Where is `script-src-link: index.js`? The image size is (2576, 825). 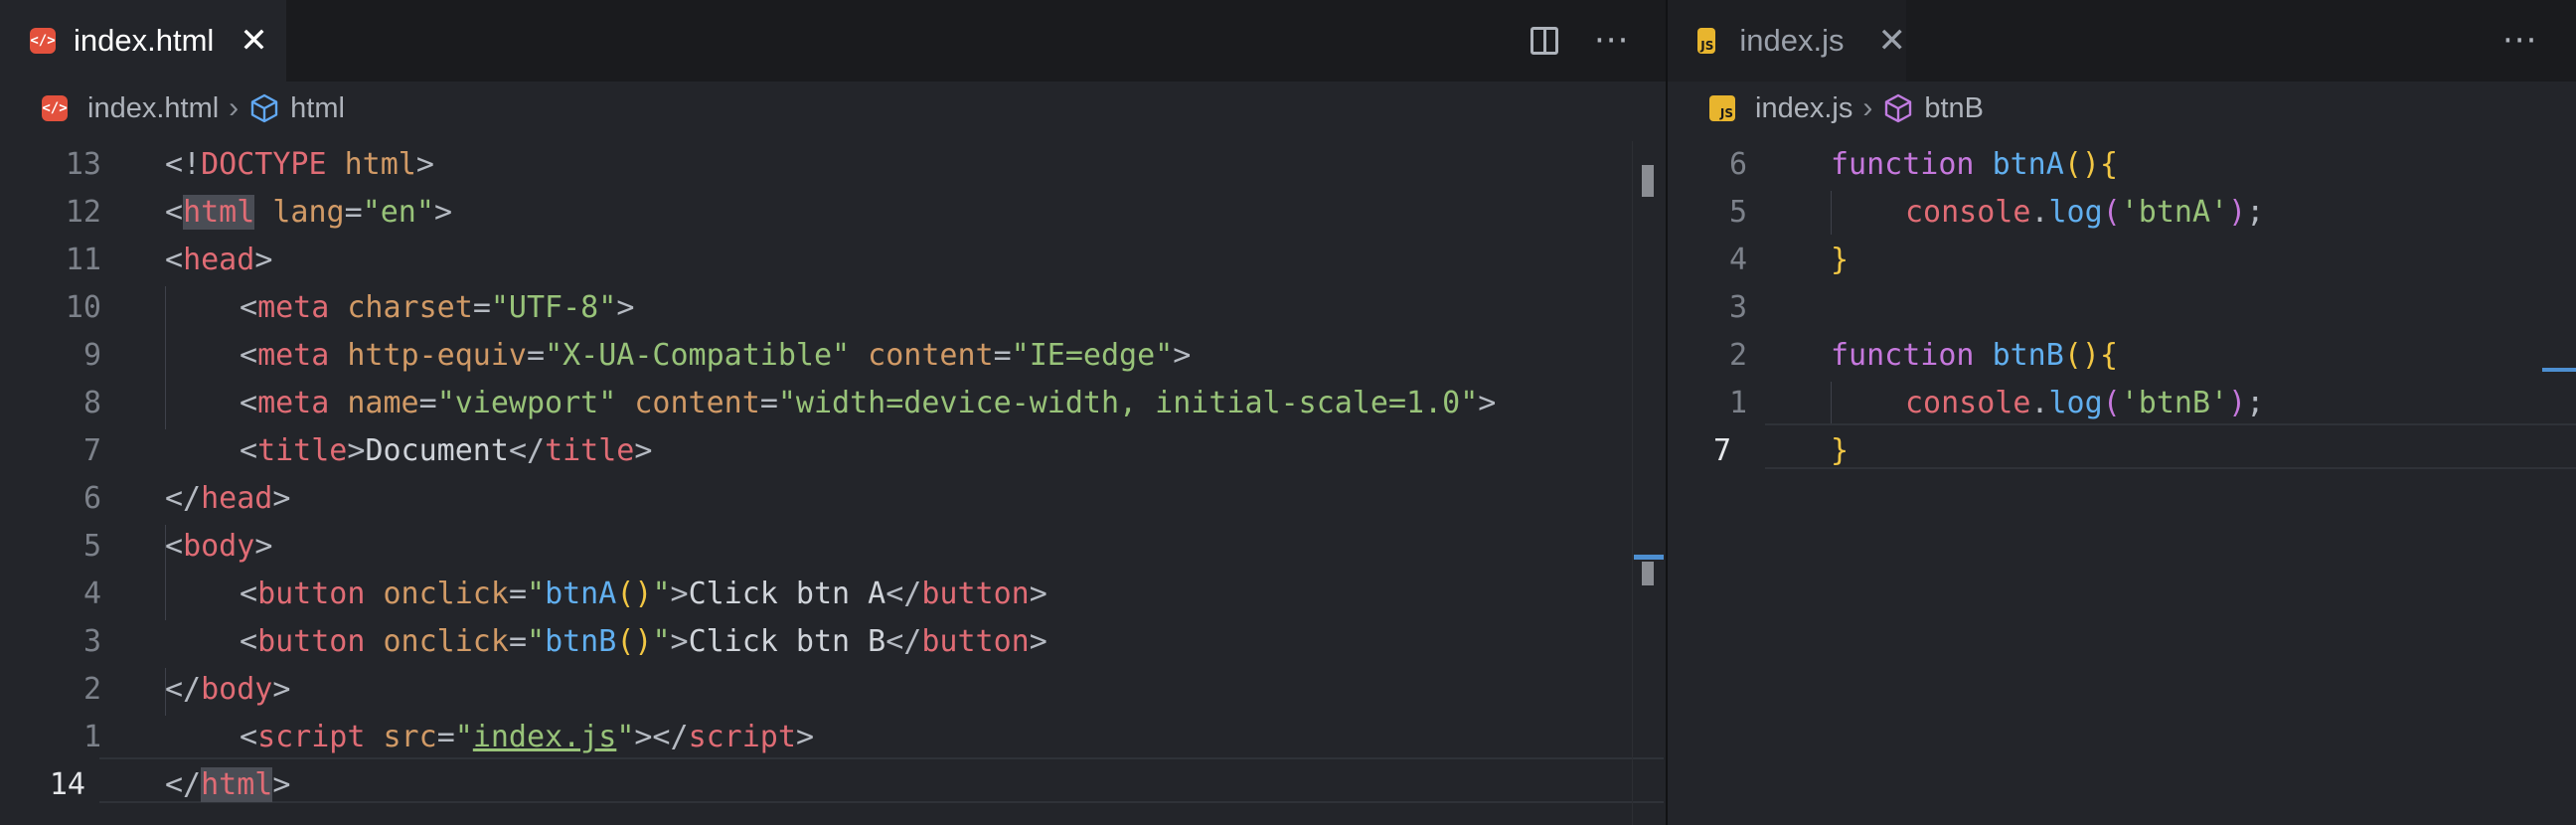 script-src-link: index.js is located at coordinates (545, 737).